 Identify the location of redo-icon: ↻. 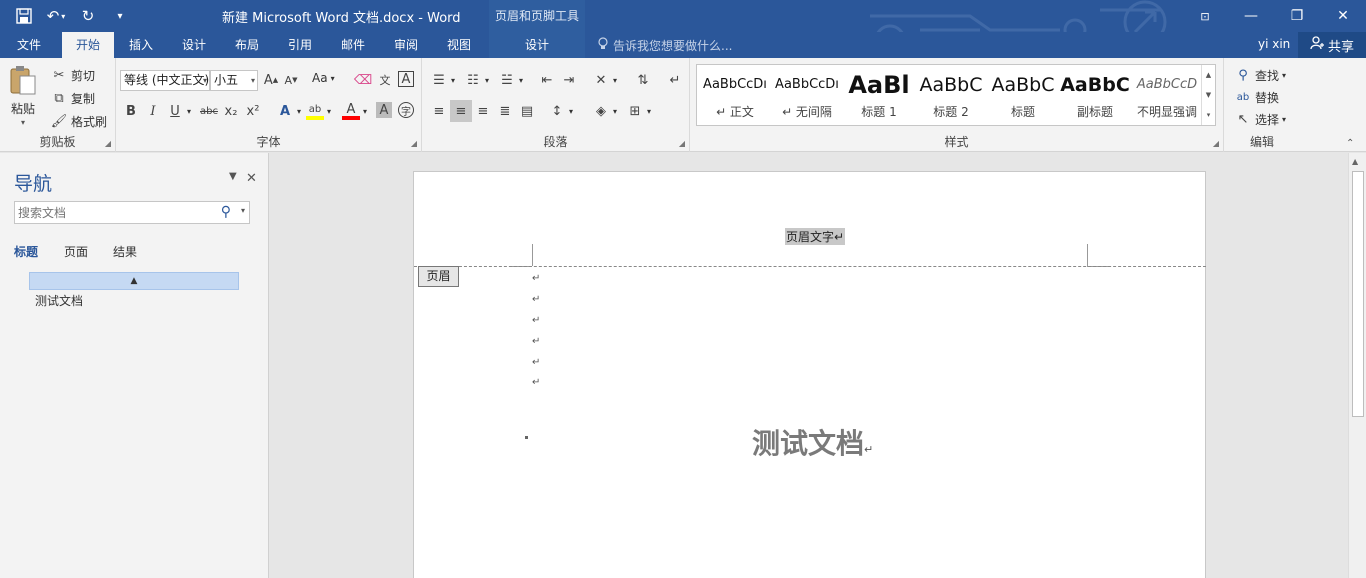
(88, 16).